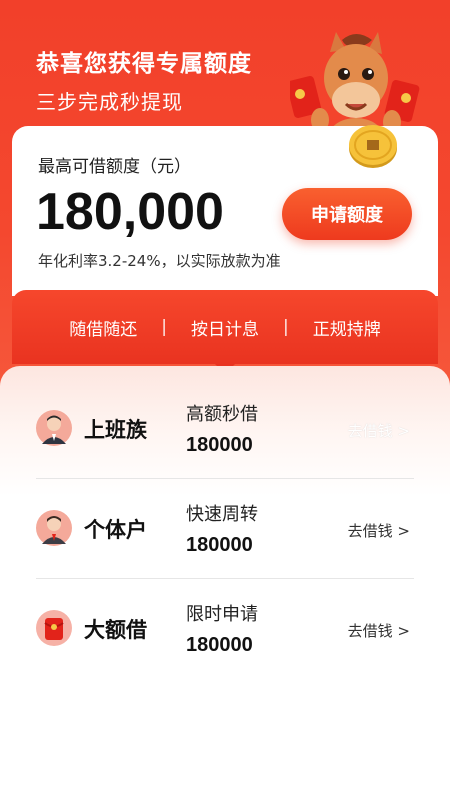 The width and height of the screenshot is (450, 800). I want to click on product-row-large-loan: 大额借 限时申请 180000 去借钱 >, so click(225, 629).